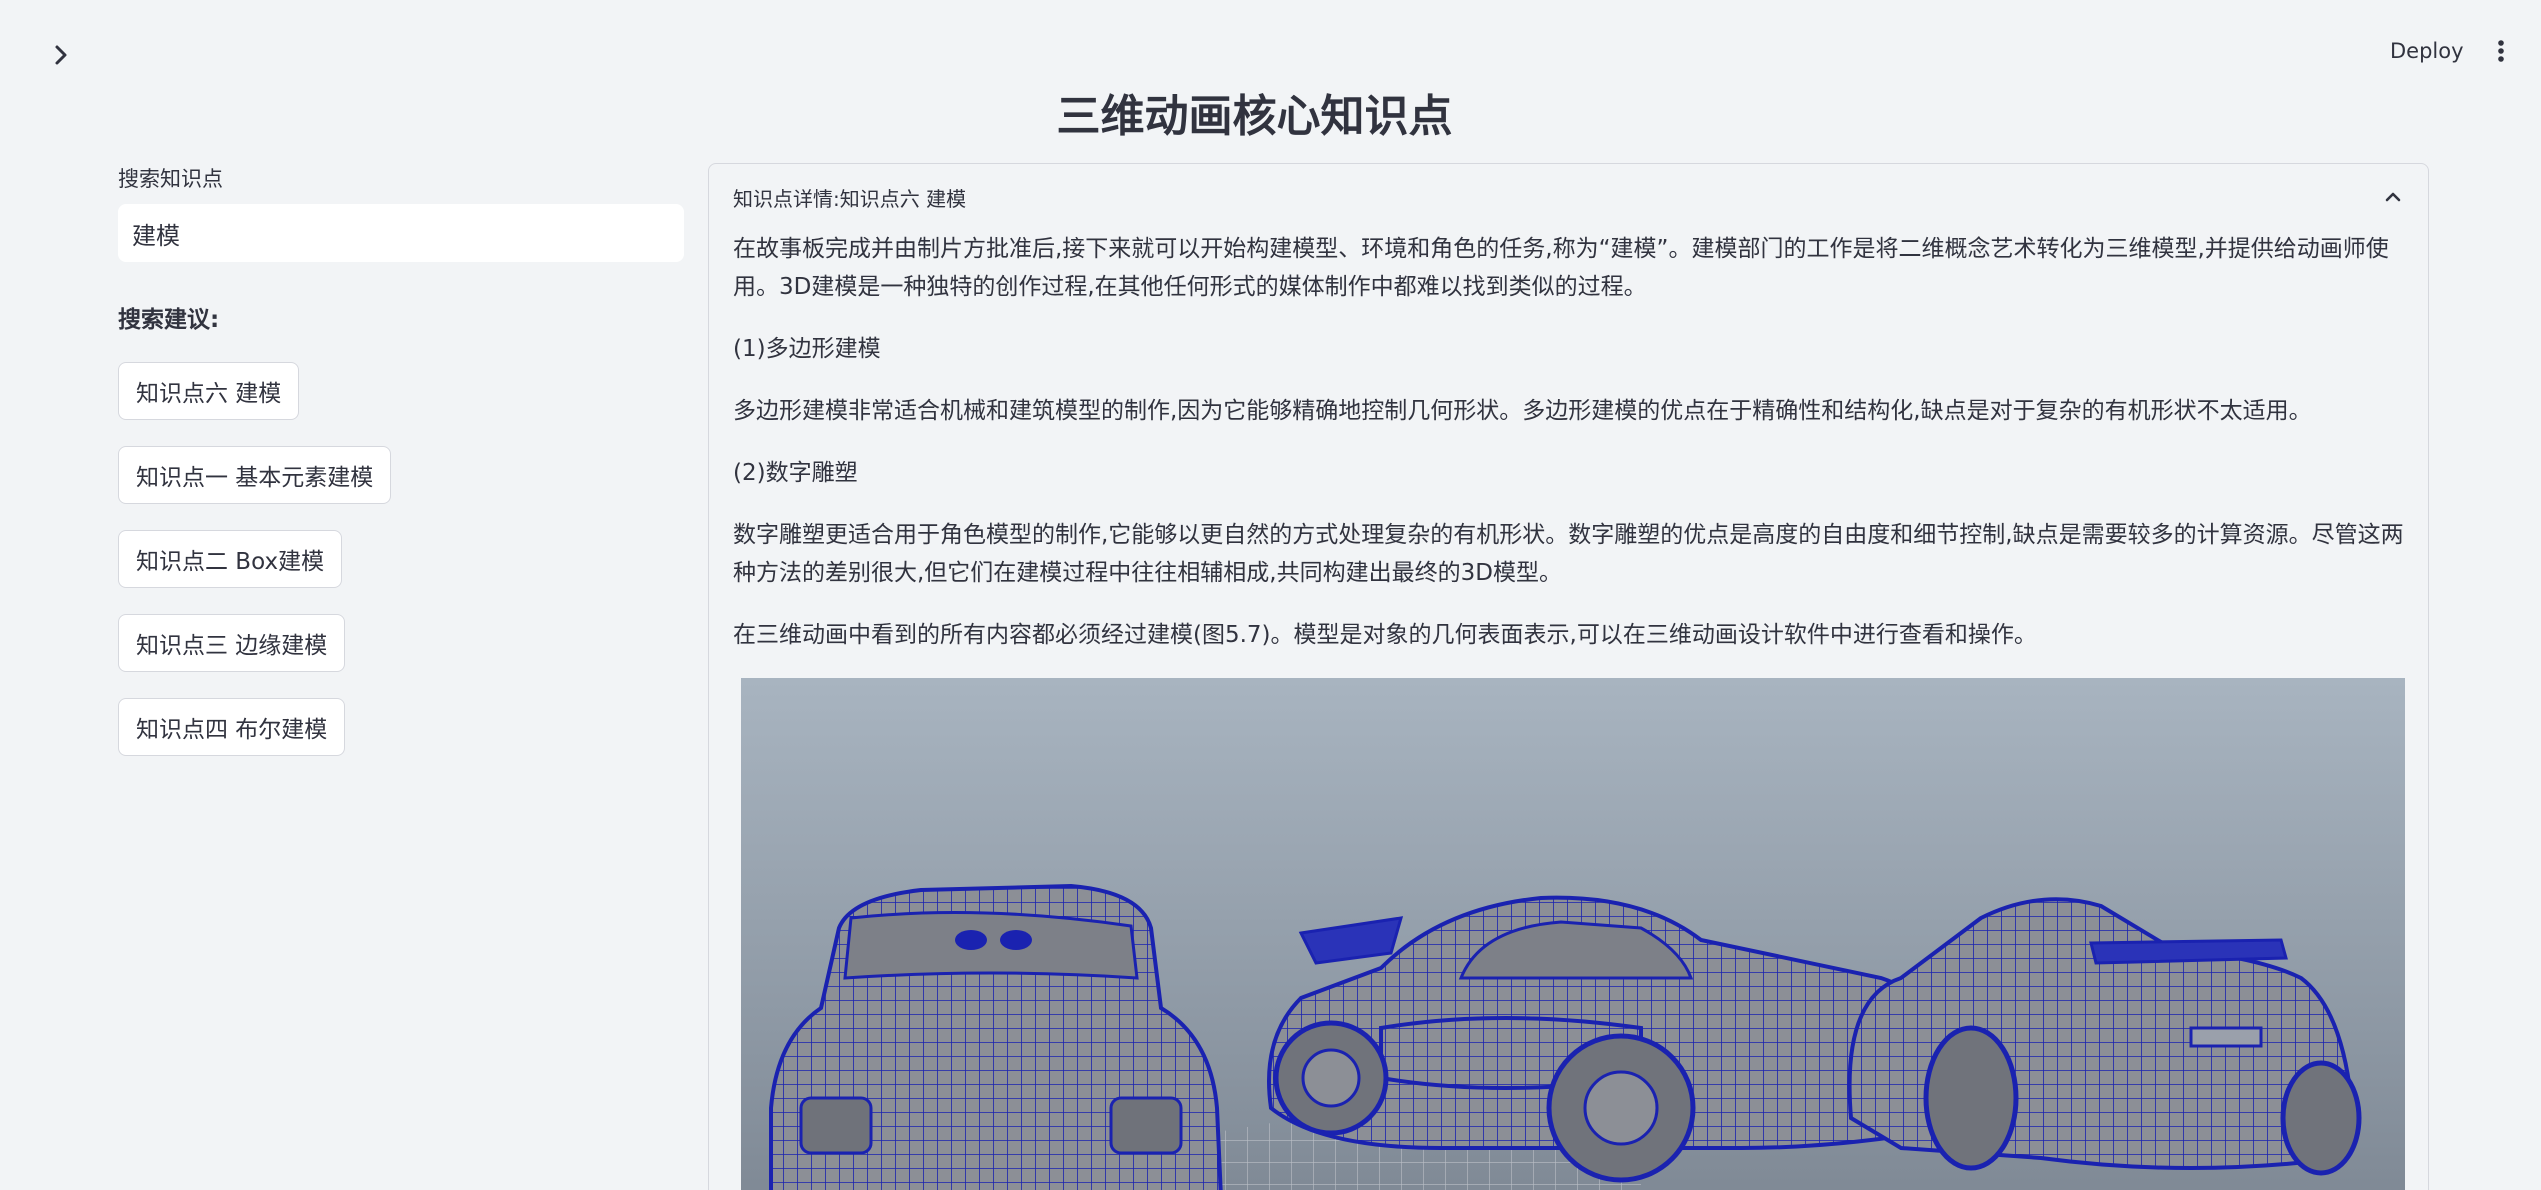  Describe the element at coordinates (795, 473) in the screenshot. I see `section-heading: (2)数字雕塑` at that location.